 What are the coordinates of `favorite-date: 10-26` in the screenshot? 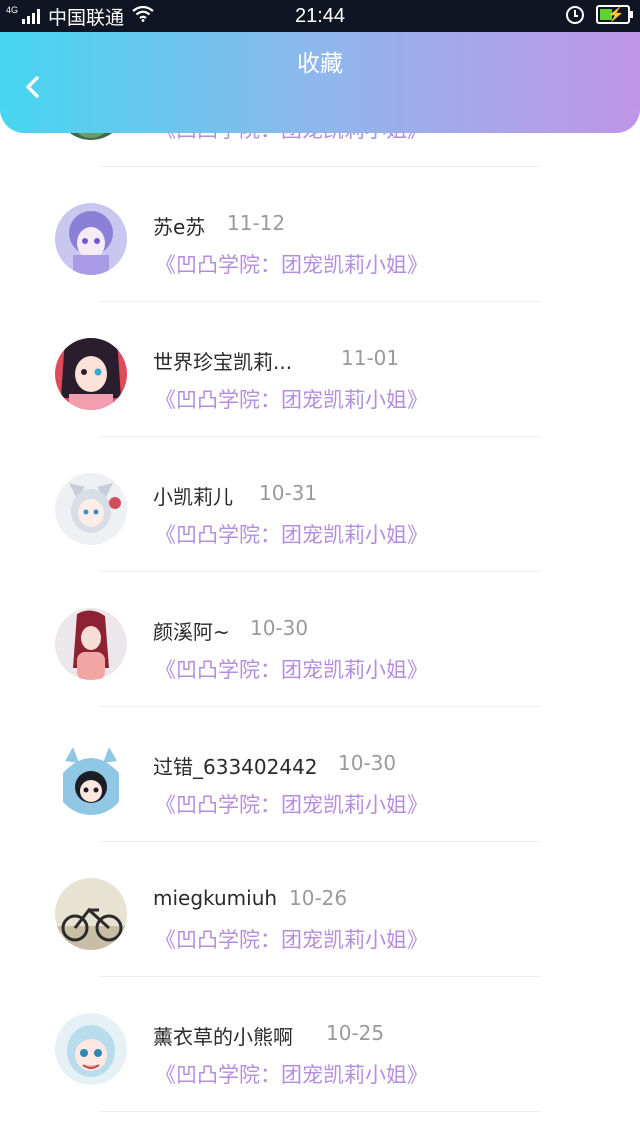 It's located at (318, 898).